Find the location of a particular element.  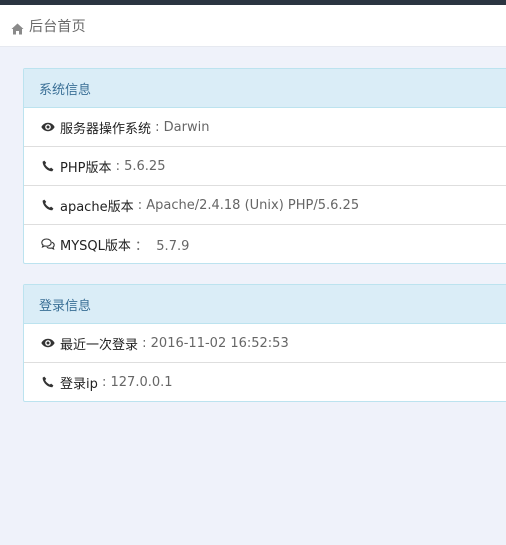

mysql-version-label: MYSQL版本 is located at coordinates (95, 246).